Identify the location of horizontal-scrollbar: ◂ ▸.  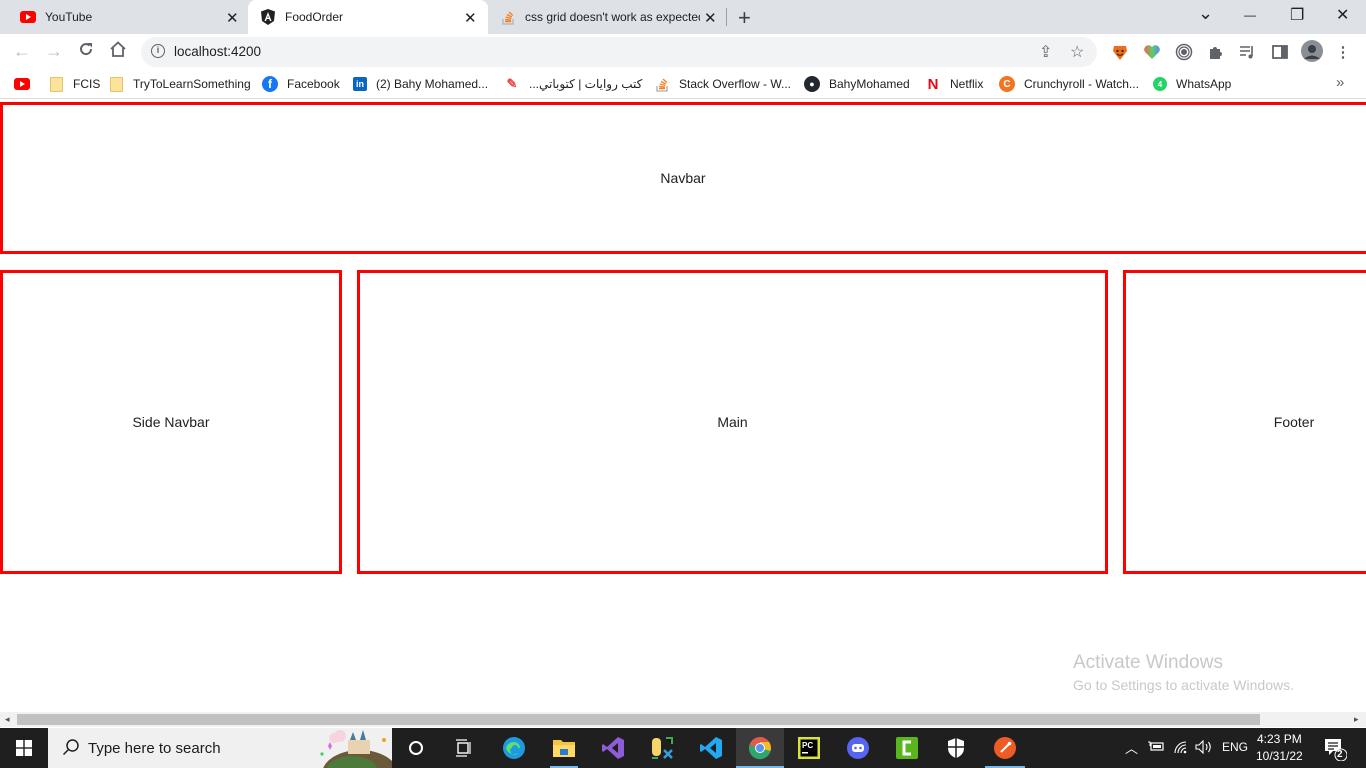
(683, 719).